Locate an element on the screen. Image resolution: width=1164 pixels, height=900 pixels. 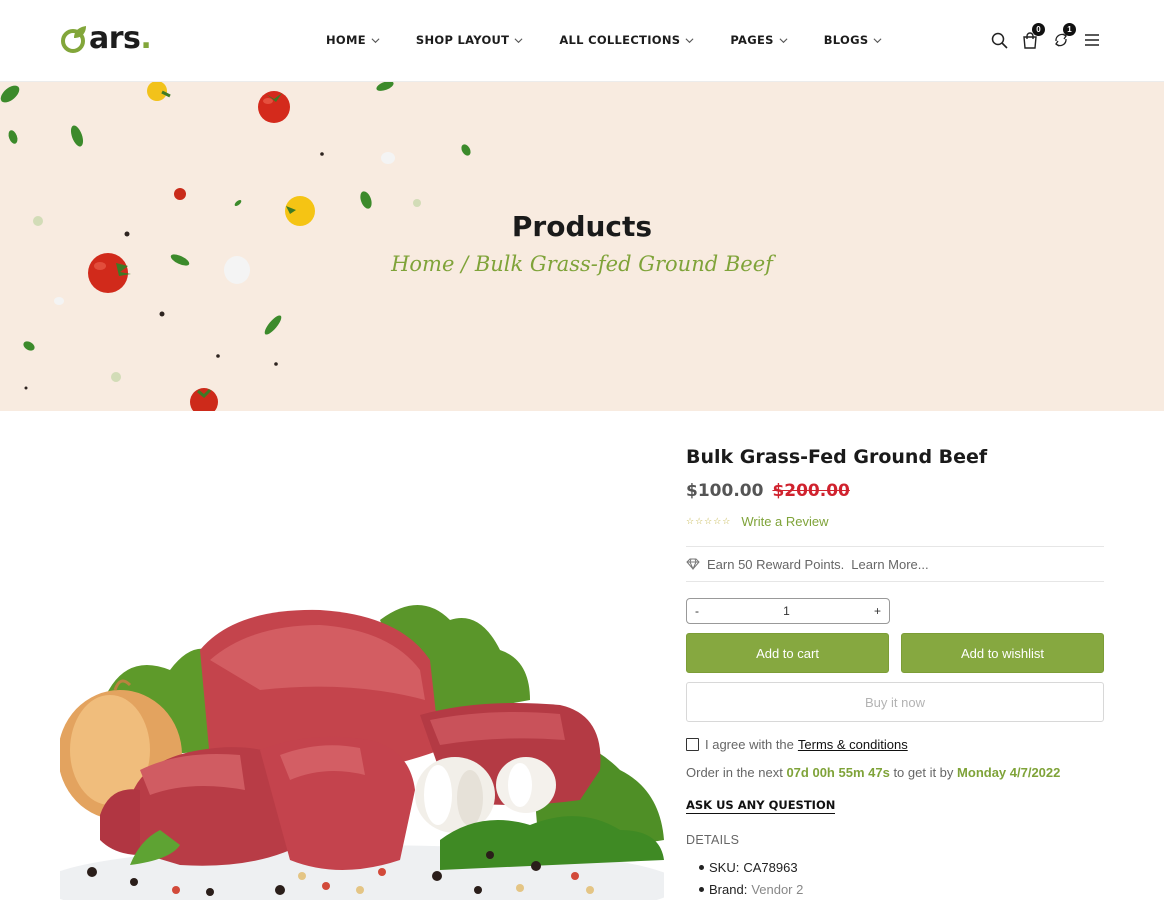
logo-text: ars is located at coordinates (115, 38).